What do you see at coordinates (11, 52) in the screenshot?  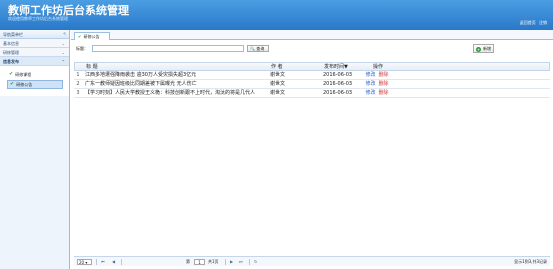 I see `sidebar-group-label: 研修管理` at bounding box center [11, 52].